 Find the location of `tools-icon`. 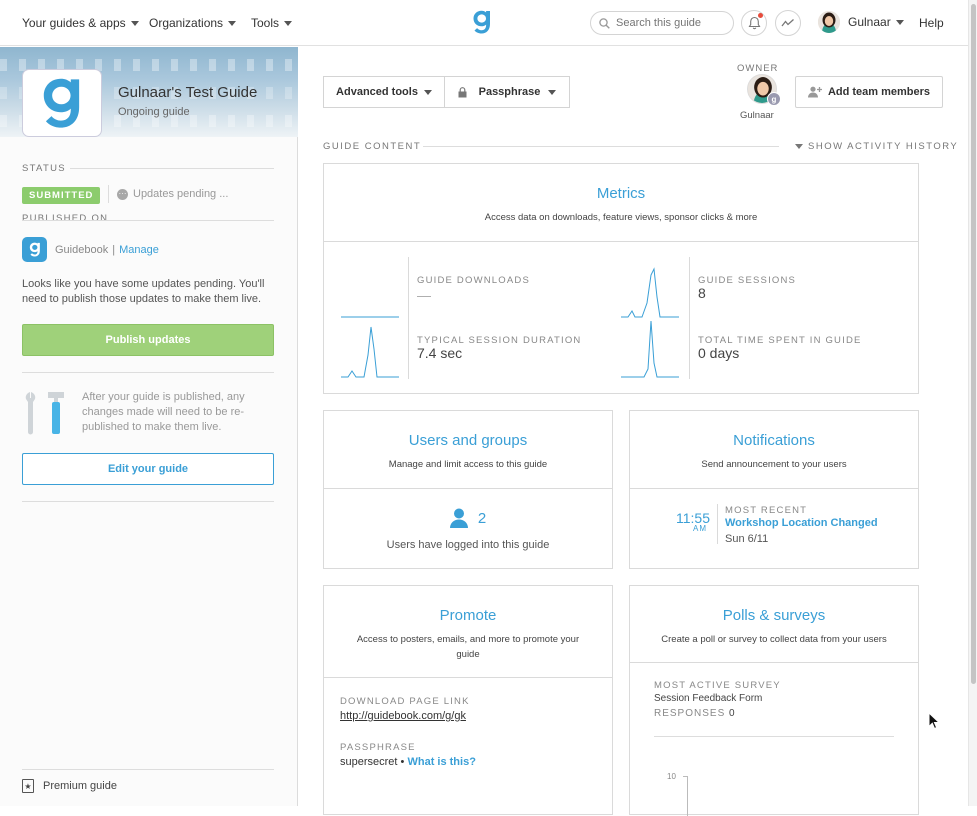

tools-icon is located at coordinates (44, 413).